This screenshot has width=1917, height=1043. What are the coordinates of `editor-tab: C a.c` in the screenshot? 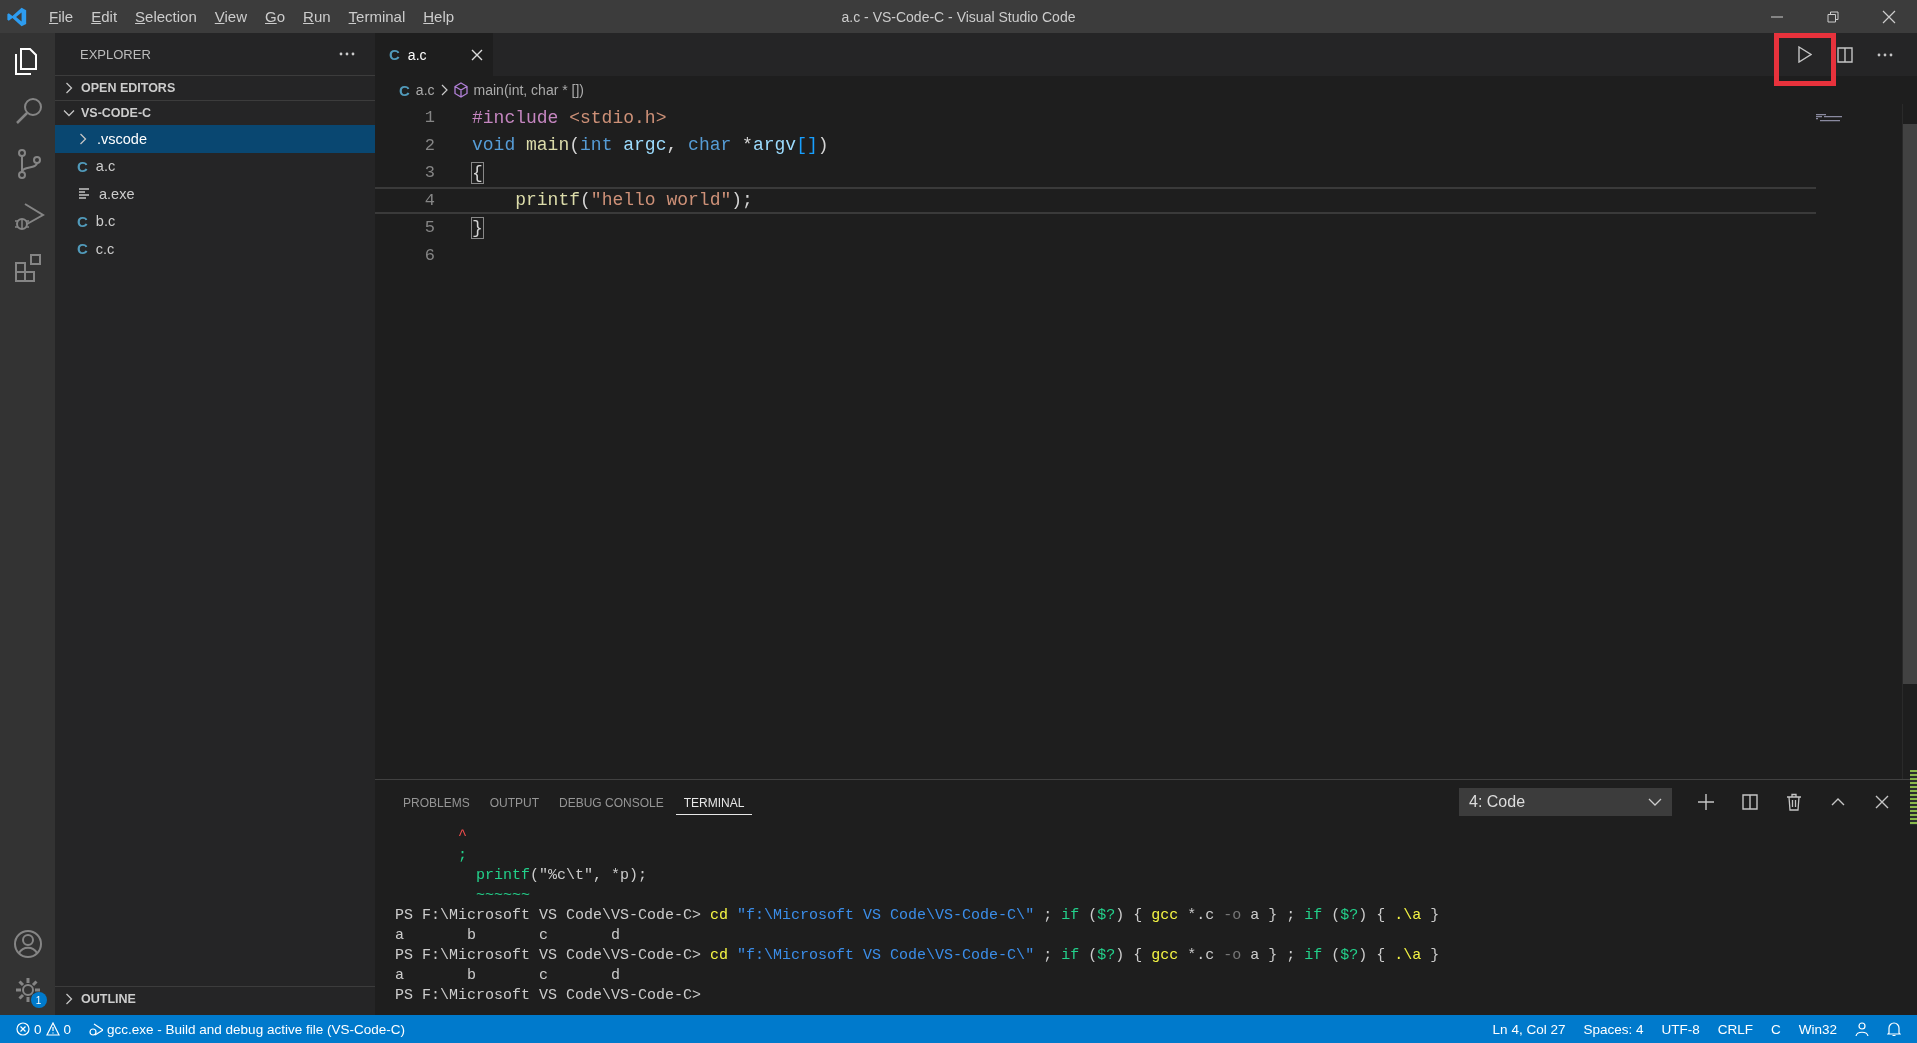 It's located at (434, 54).